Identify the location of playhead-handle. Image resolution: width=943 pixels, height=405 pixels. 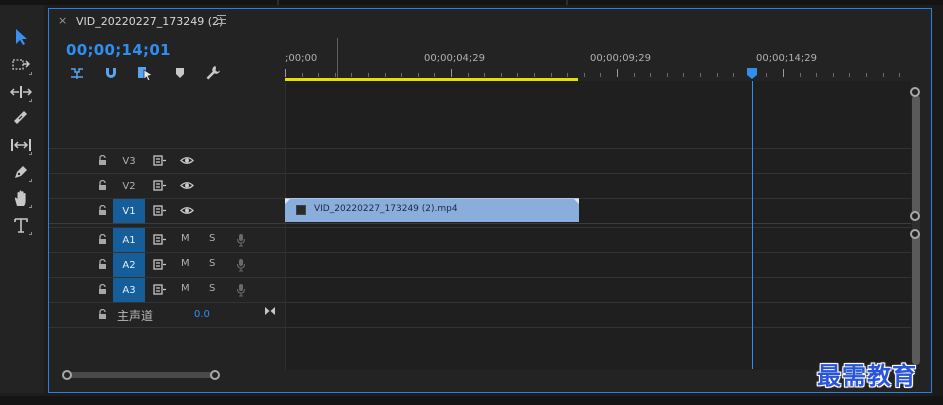
(752, 73).